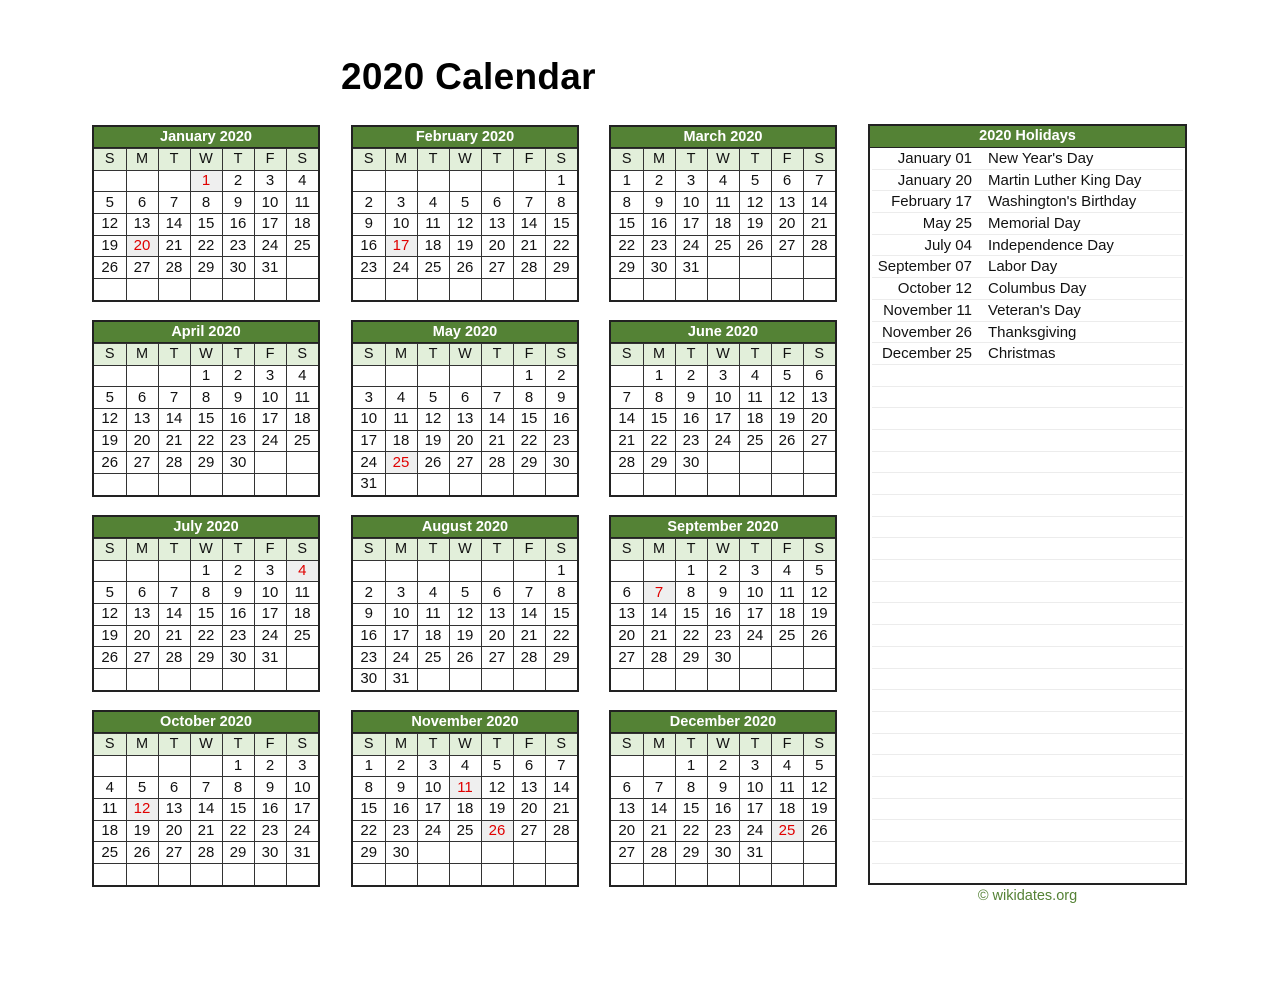 This screenshot has width=1280, height=989. Describe the element at coordinates (723, 484) in the screenshot. I see `week-row` at that location.